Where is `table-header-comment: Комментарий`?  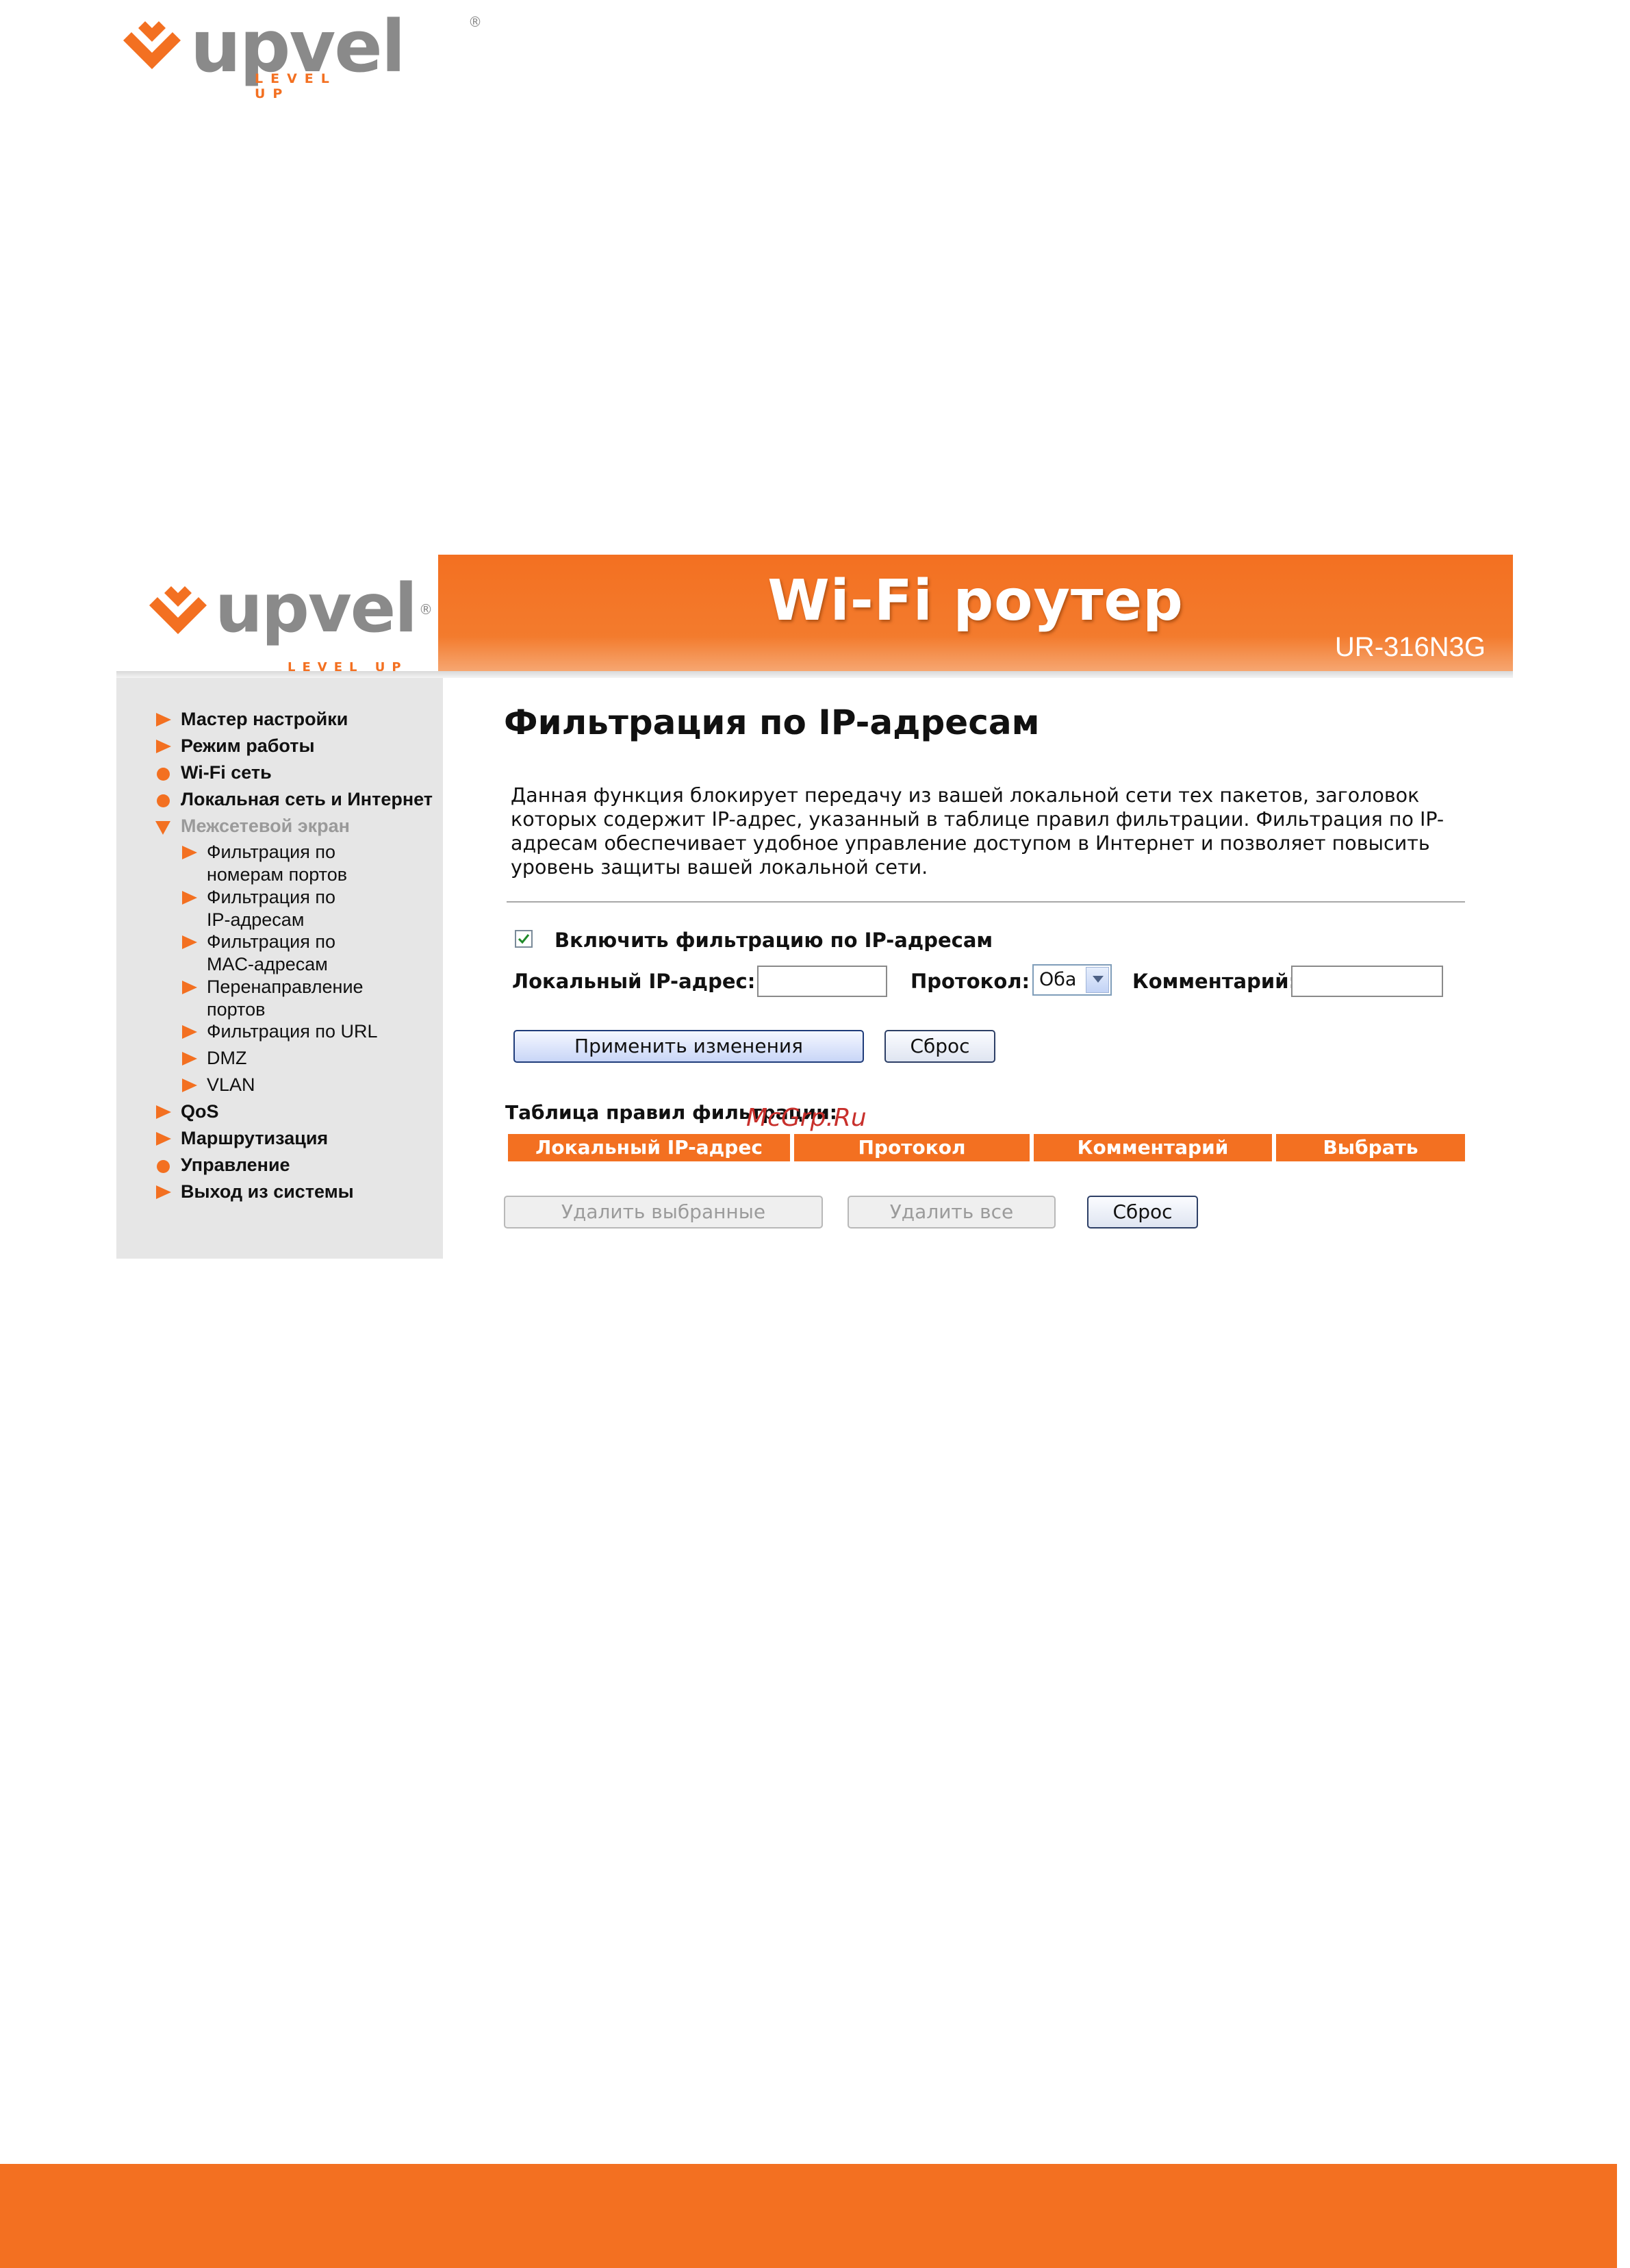
table-header-comment: Комментарий is located at coordinates (1153, 1147).